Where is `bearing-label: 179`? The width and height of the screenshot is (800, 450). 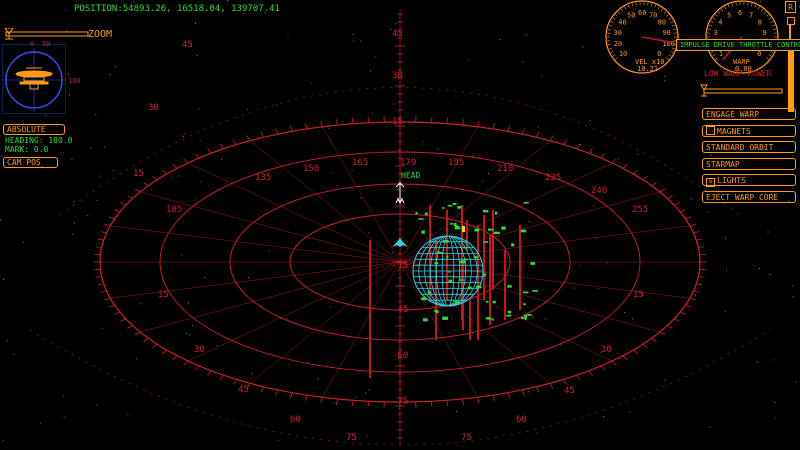 bearing-label: 179 is located at coordinates (408, 163).